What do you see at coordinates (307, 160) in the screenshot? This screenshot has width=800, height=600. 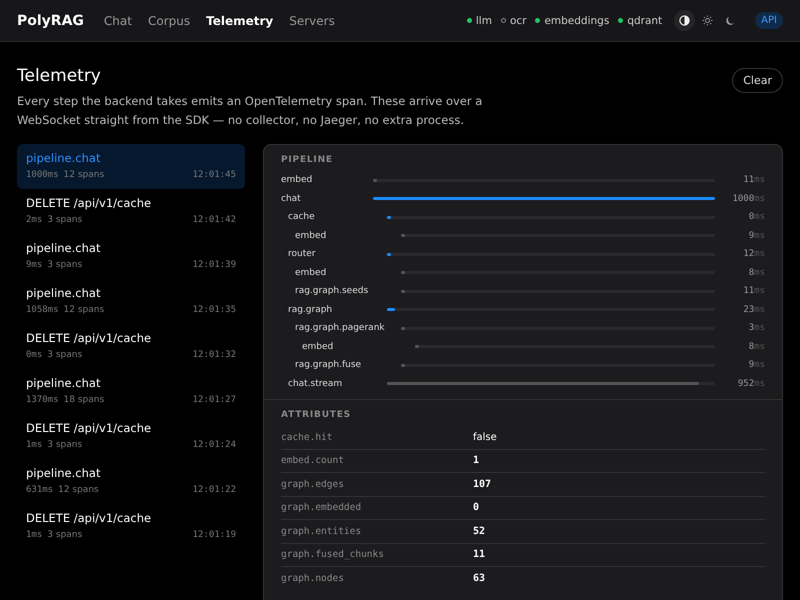 I see `section-title: PIPELINE` at bounding box center [307, 160].